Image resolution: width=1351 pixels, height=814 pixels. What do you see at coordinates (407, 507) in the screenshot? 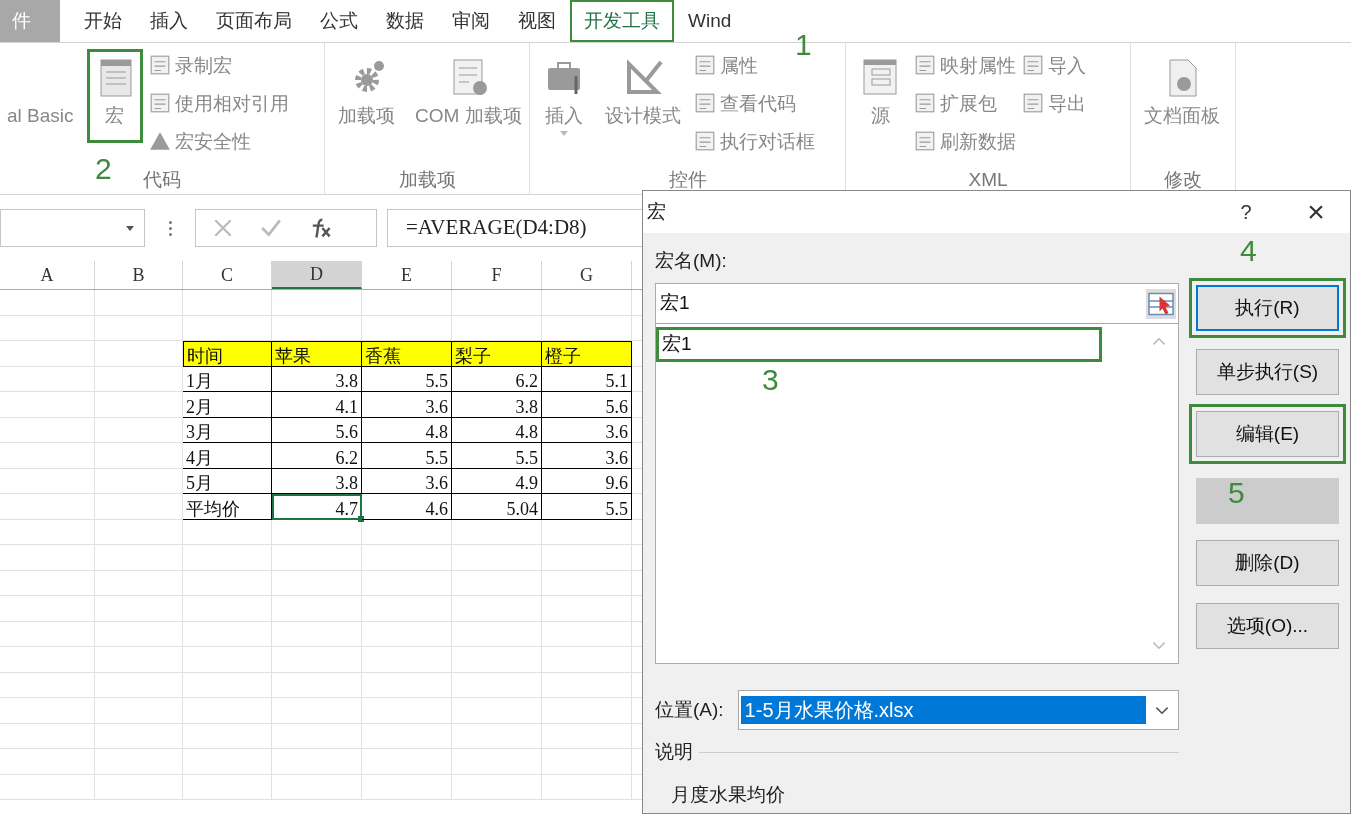
I see `table-cell: 4.6` at bounding box center [407, 507].